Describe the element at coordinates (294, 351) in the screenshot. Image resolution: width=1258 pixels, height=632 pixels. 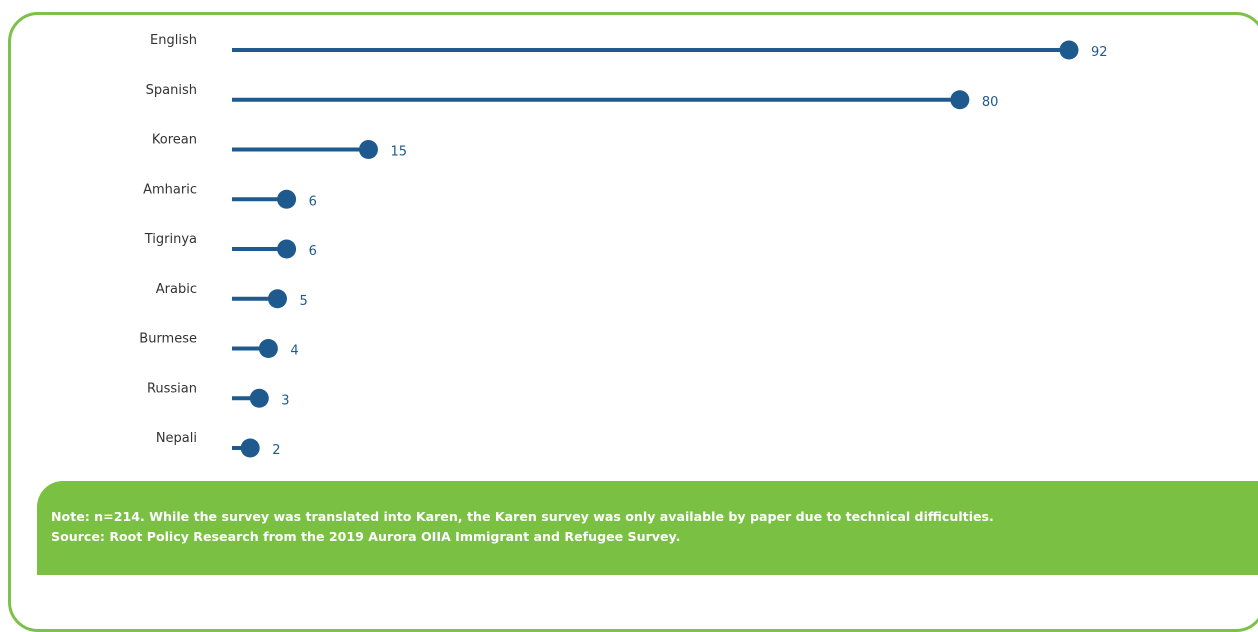
I see `data-label: 4` at that location.